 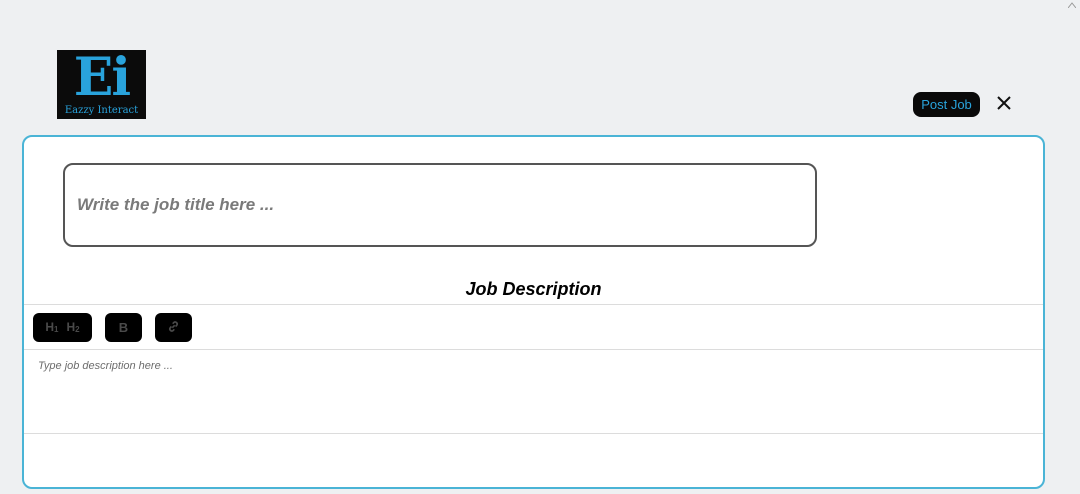 What do you see at coordinates (62, 327) in the screenshot?
I see `heading-buttons: H1 H2` at bounding box center [62, 327].